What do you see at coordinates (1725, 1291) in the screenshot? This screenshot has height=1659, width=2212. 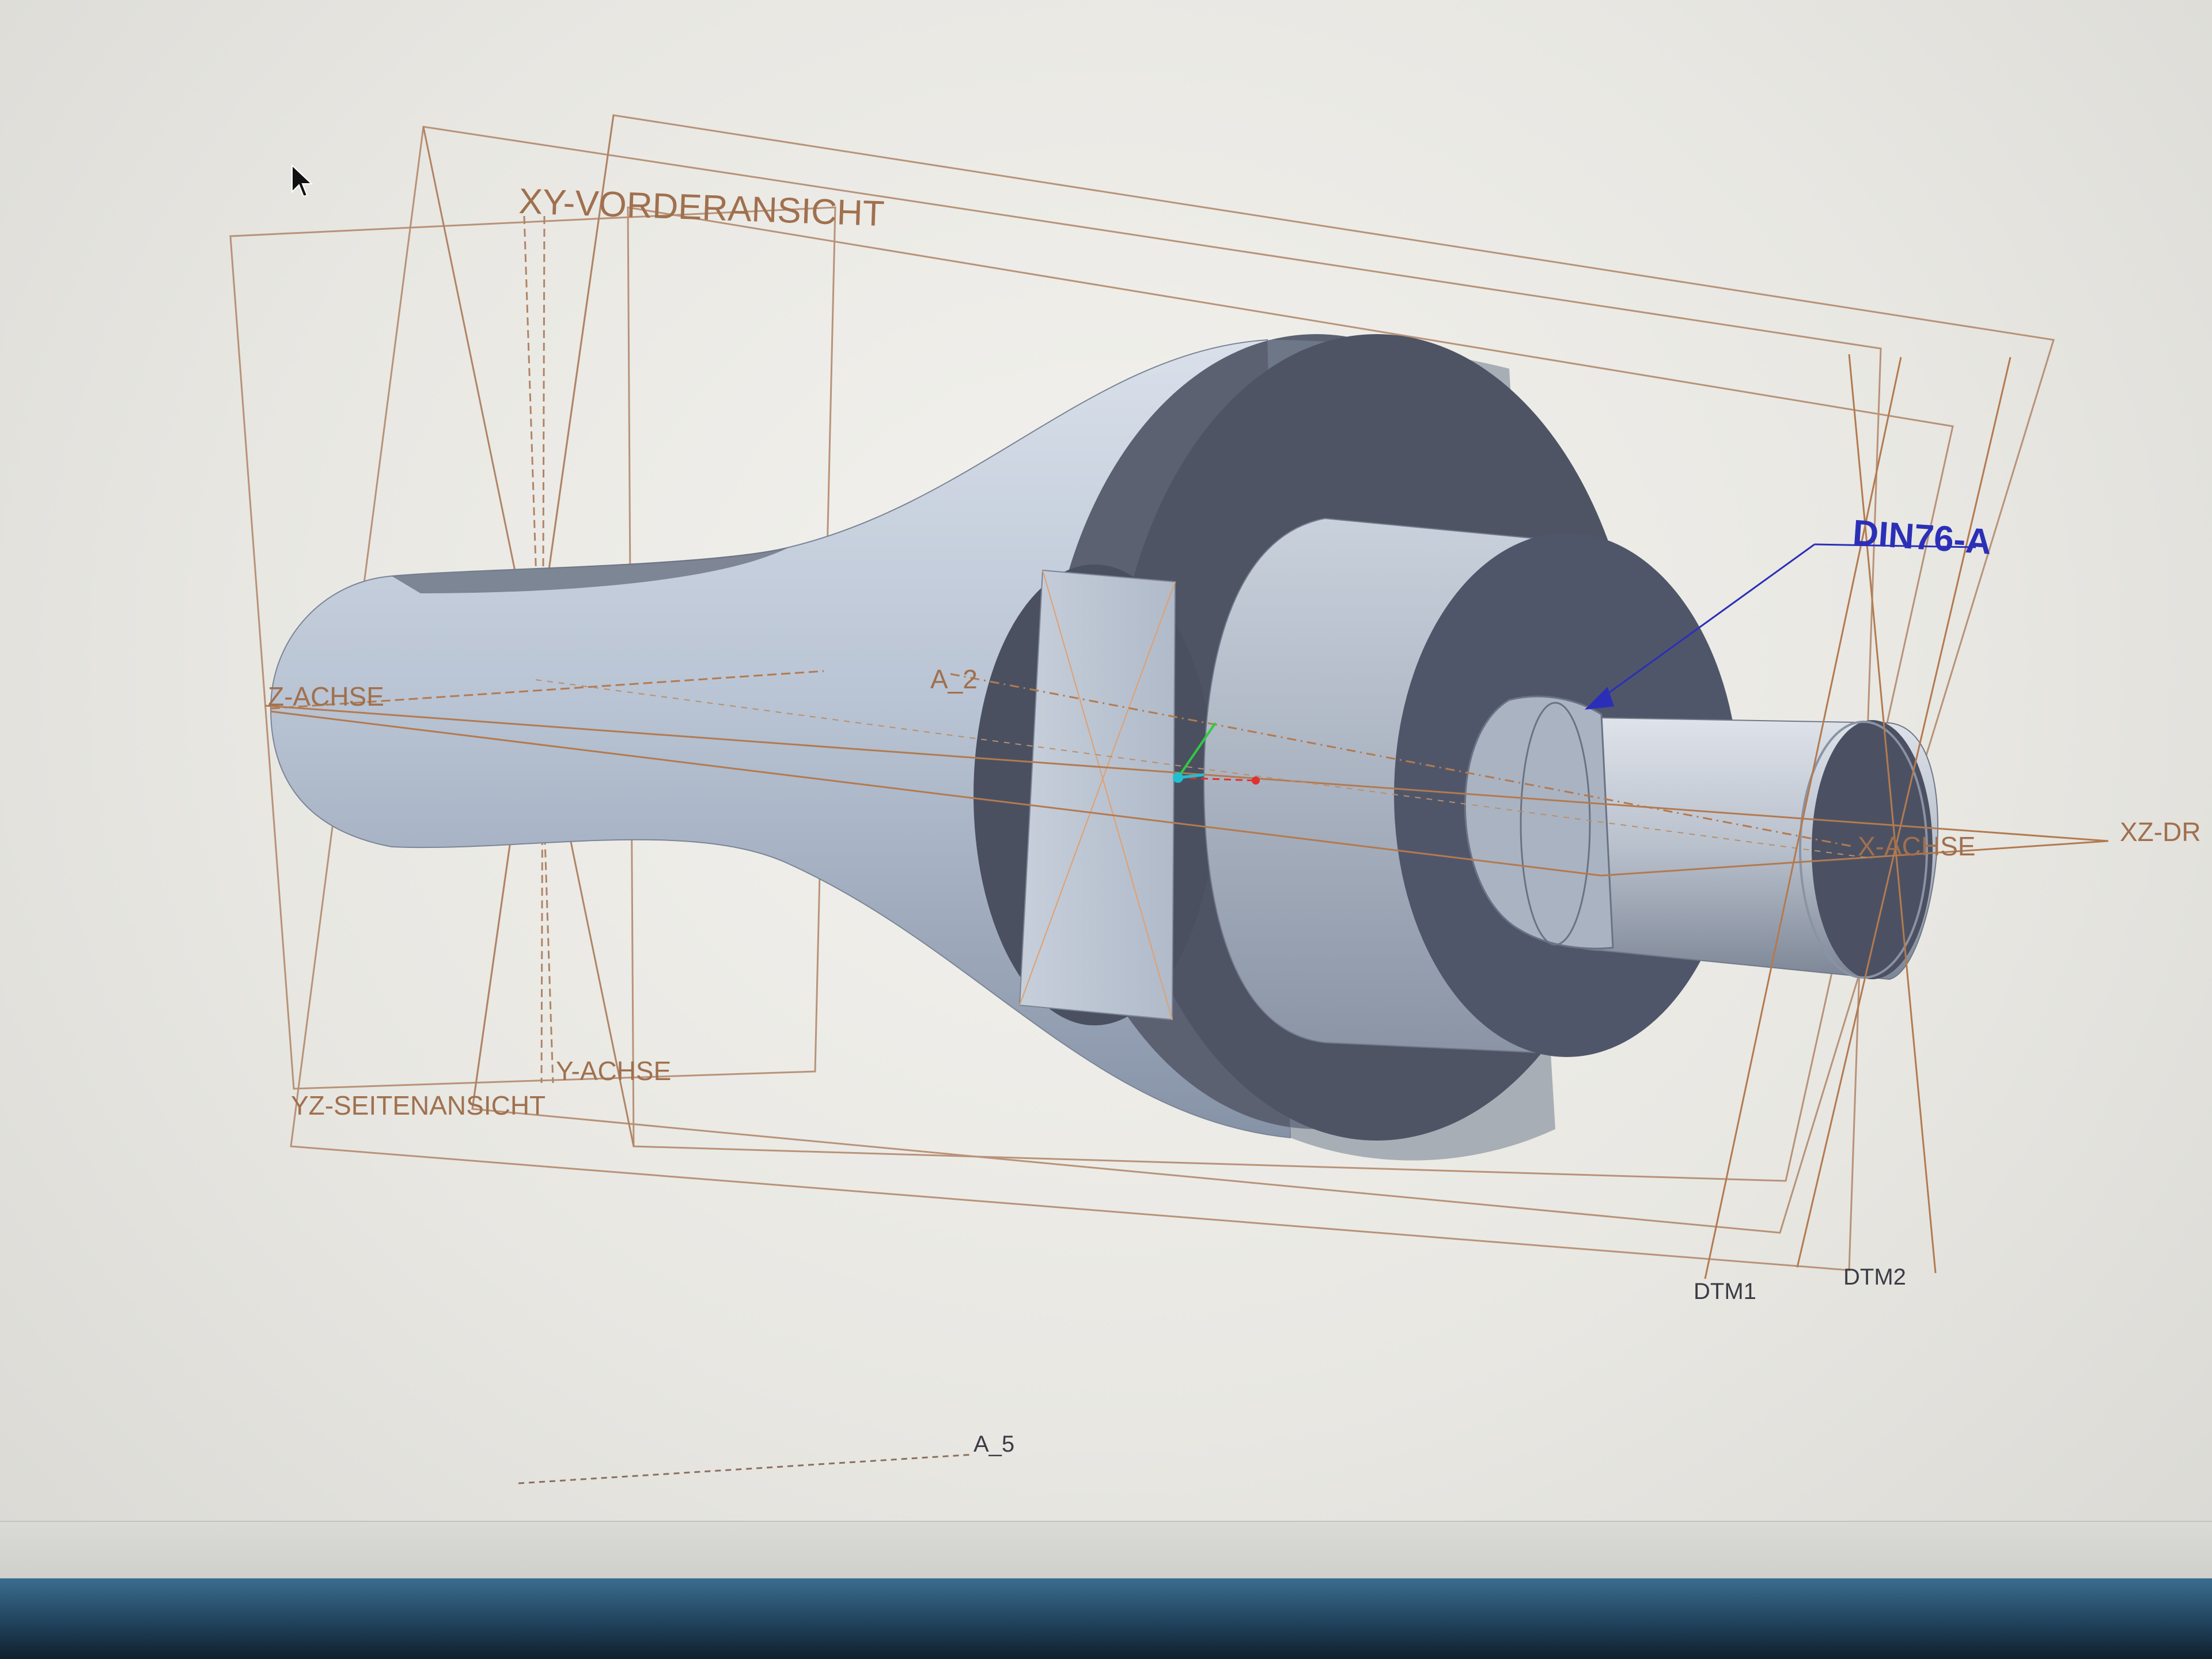 I see `label-dtm1: DTM1` at bounding box center [1725, 1291].